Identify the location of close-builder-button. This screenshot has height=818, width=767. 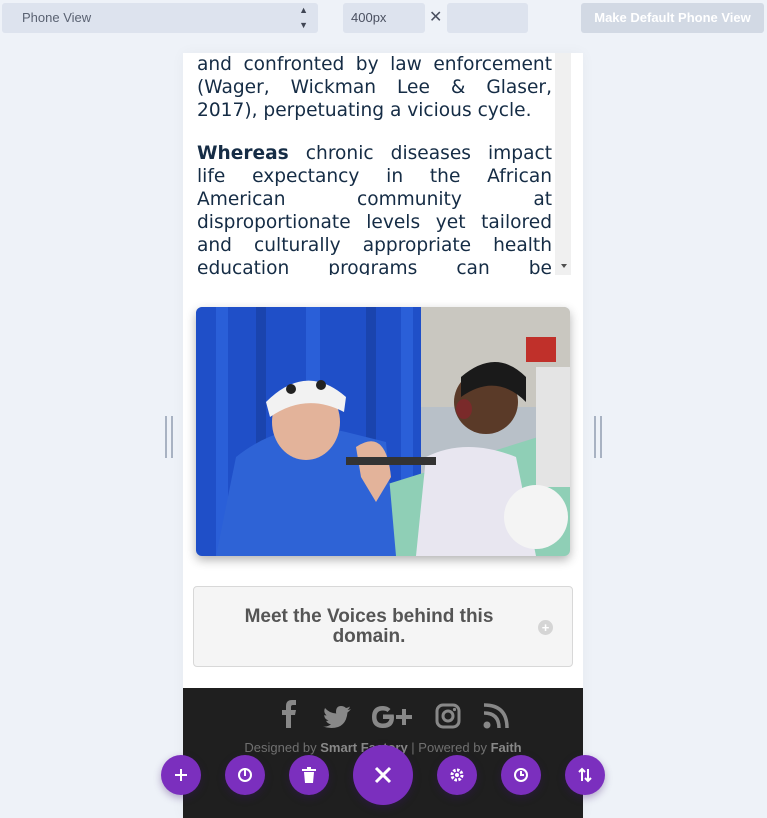
(383, 775).